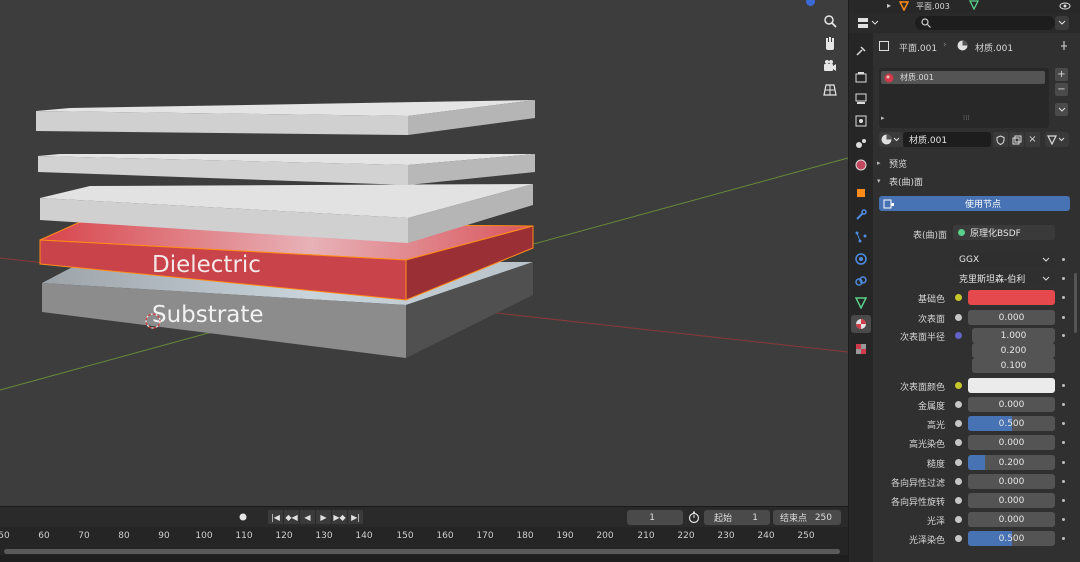 The width and height of the screenshot is (1080, 562). Describe the element at coordinates (694, 517) in the screenshot. I see `stopwatch-icon` at that location.